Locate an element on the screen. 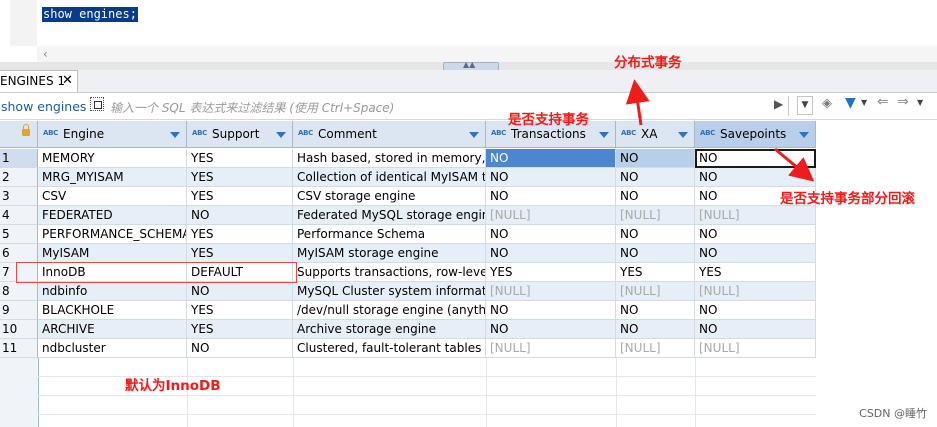 The image size is (937, 427). arrow-to-xa is located at coordinates (637, 102).